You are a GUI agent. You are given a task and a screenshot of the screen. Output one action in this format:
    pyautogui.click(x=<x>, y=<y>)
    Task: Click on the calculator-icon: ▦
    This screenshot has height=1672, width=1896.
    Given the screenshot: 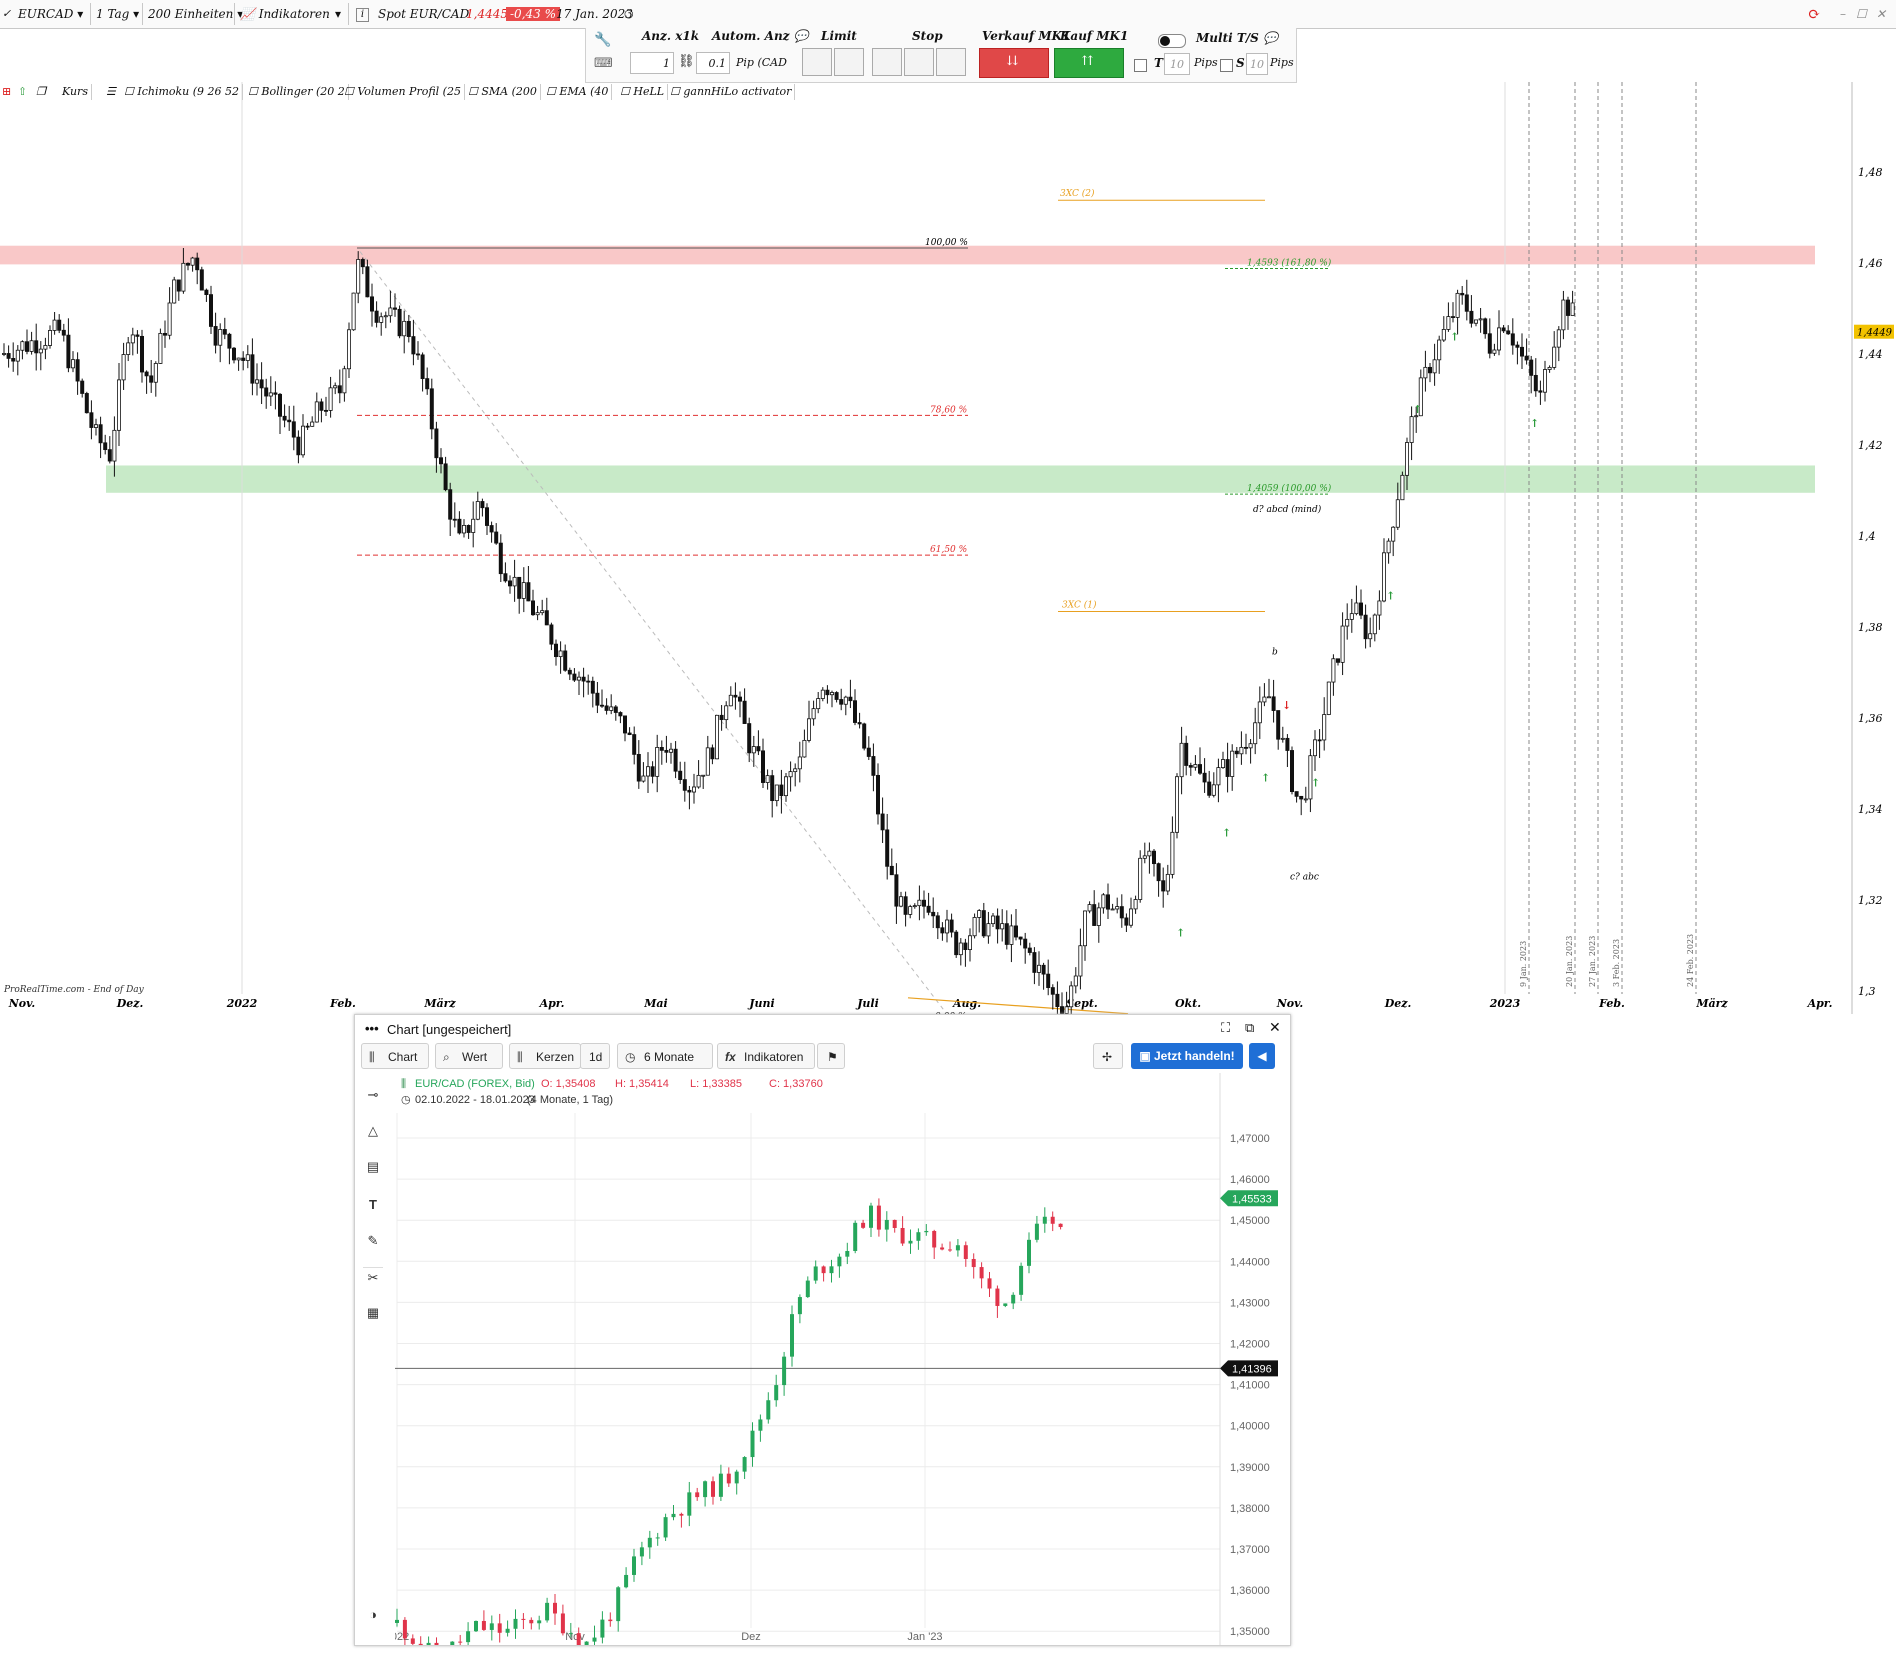 What is the action you would take?
    pyautogui.click(x=373, y=1313)
    